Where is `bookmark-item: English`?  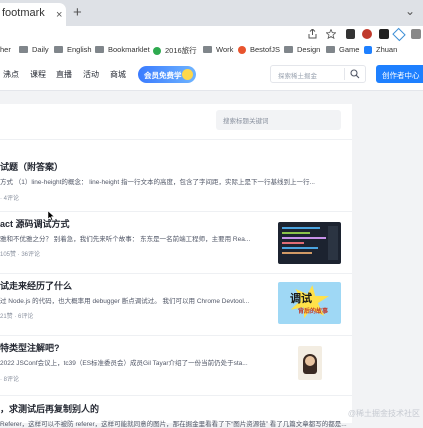
bookmark-item: English is located at coordinates (73, 49).